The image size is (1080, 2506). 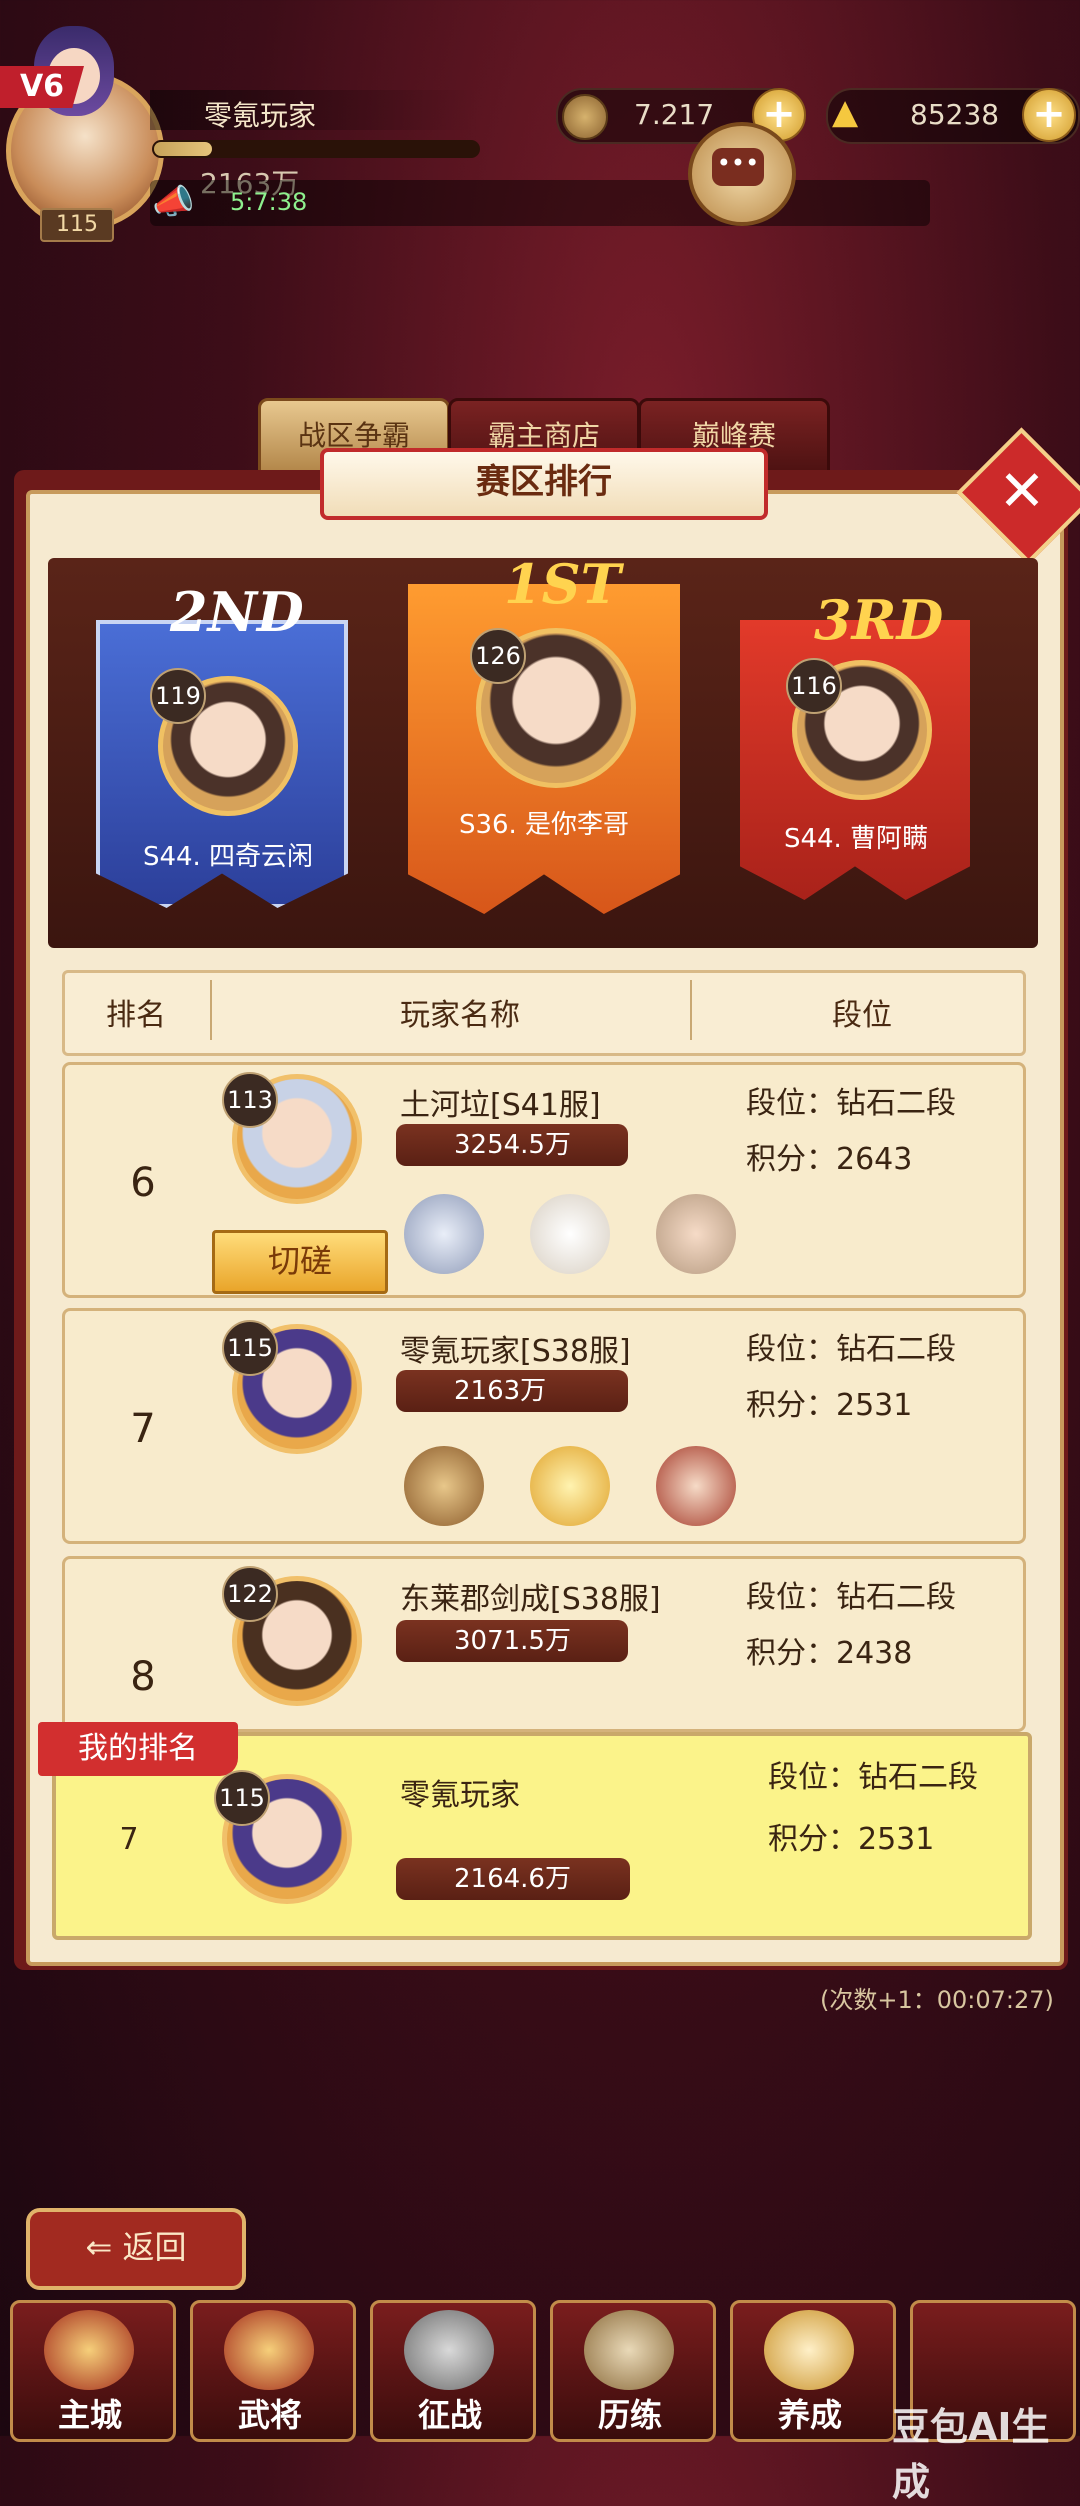 I want to click on back-arrow-icon: ⇐, so click(x=99, y=2247).